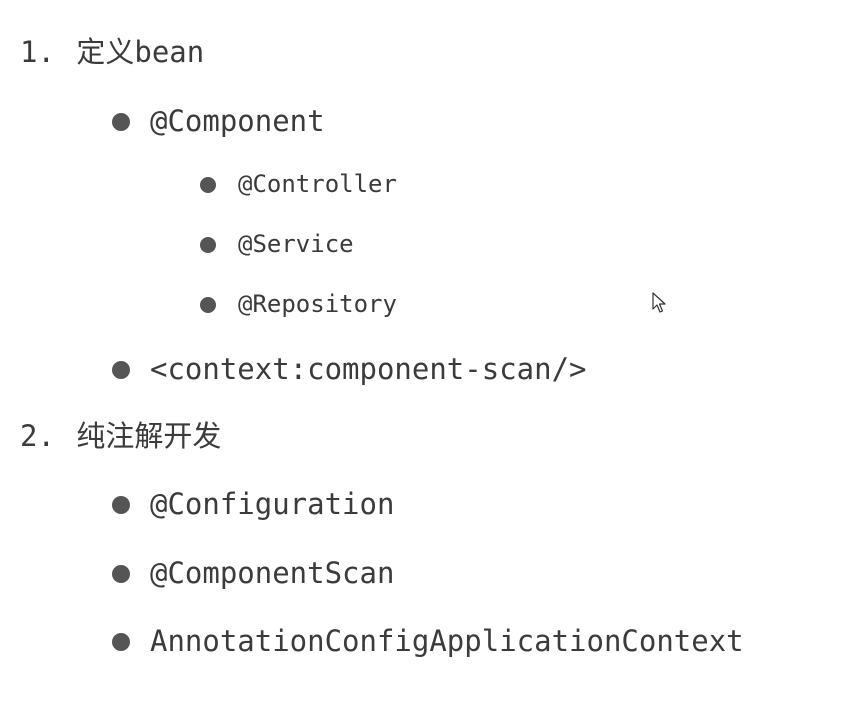 The height and width of the screenshot is (720, 853). Describe the element at coordinates (368, 369) in the screenshot. I see `list-item-label: <context:component-scan/>` at that location.